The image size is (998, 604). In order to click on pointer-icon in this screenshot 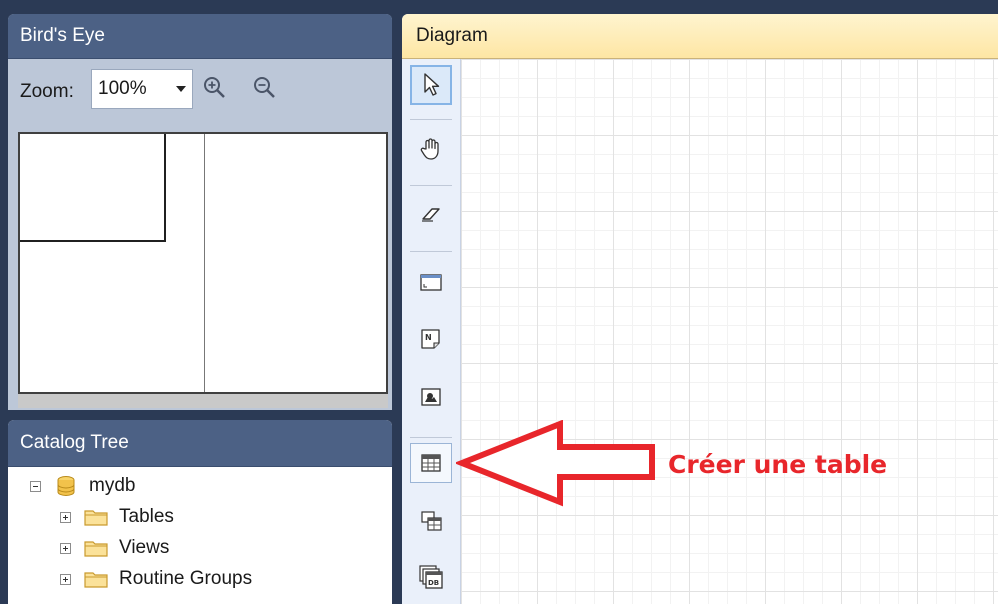, I will do `click(432, 84)`.